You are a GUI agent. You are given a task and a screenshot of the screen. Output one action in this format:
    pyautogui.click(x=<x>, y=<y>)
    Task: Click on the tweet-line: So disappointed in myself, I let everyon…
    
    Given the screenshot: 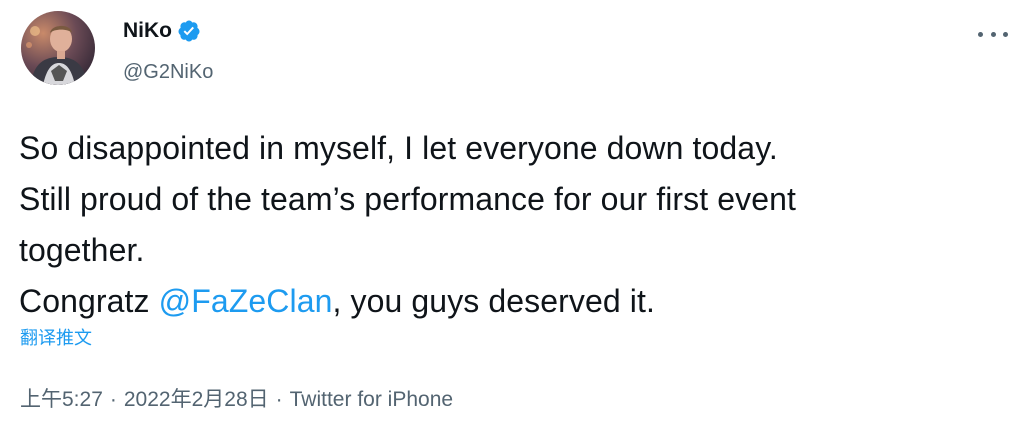 What is the action you would take?
    pyautogui.click(x=398, y=148)
    